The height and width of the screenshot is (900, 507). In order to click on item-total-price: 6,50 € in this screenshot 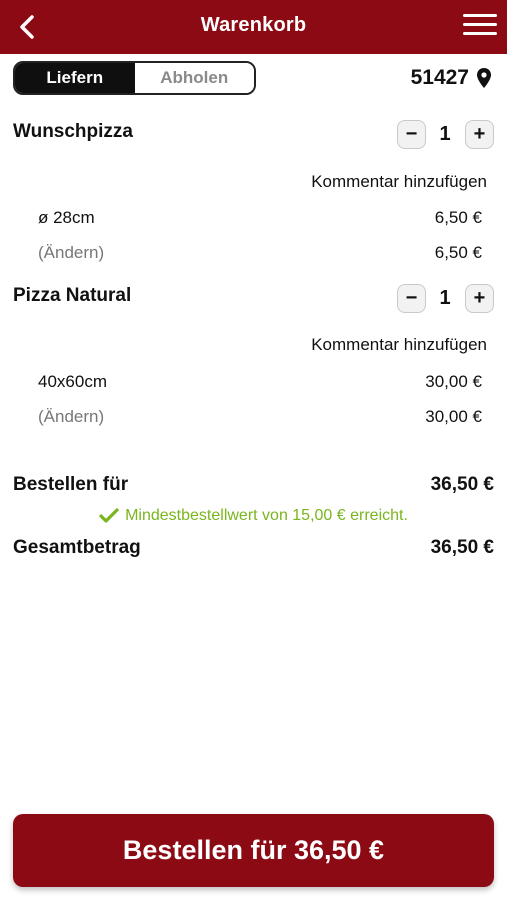, I will do `click(458, 252)`.